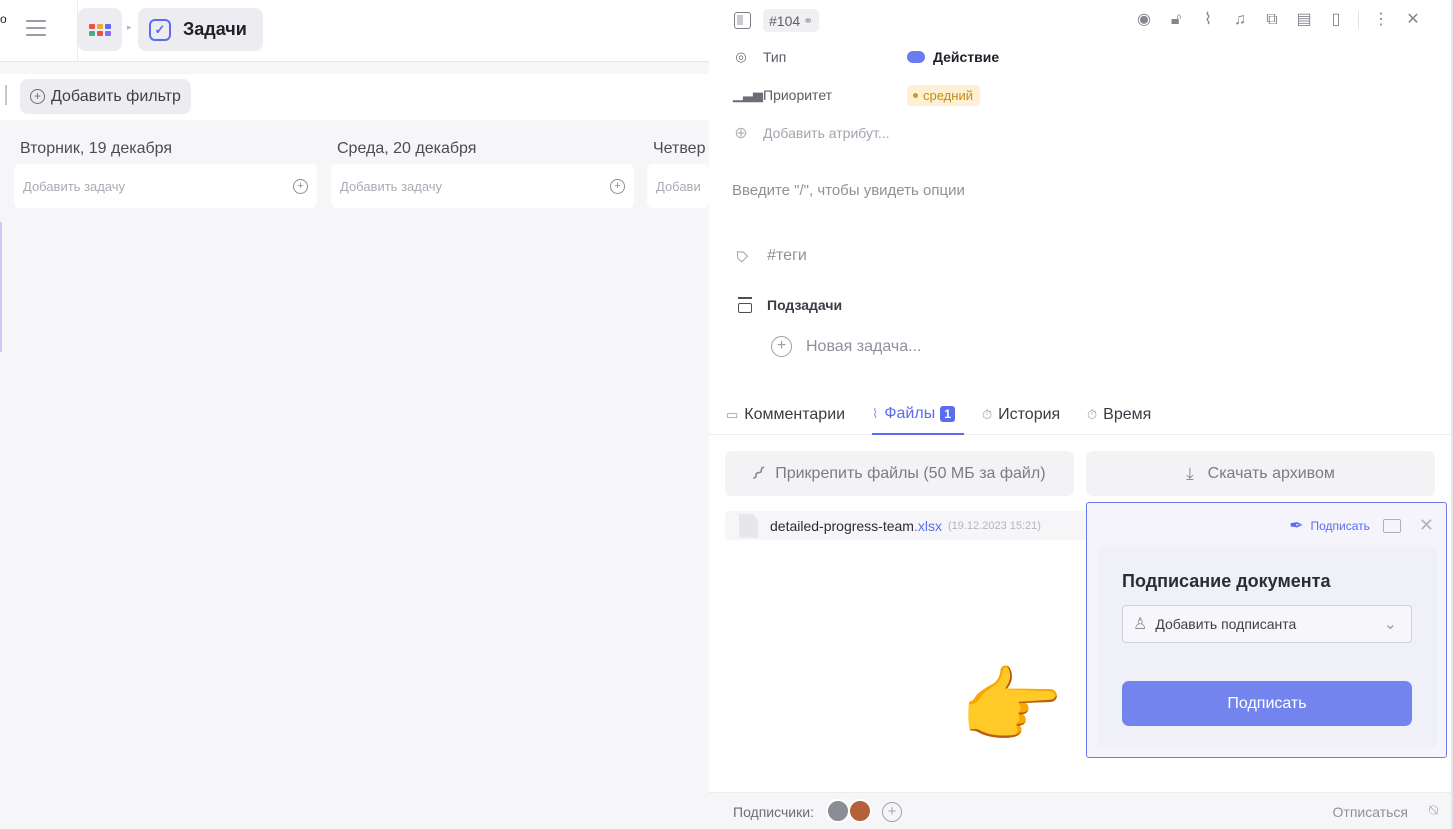  What do you see at coordinates (742, 20) in the screenshot?
I see `sidebar-toggle-icon` at bounding box center [742, 20].